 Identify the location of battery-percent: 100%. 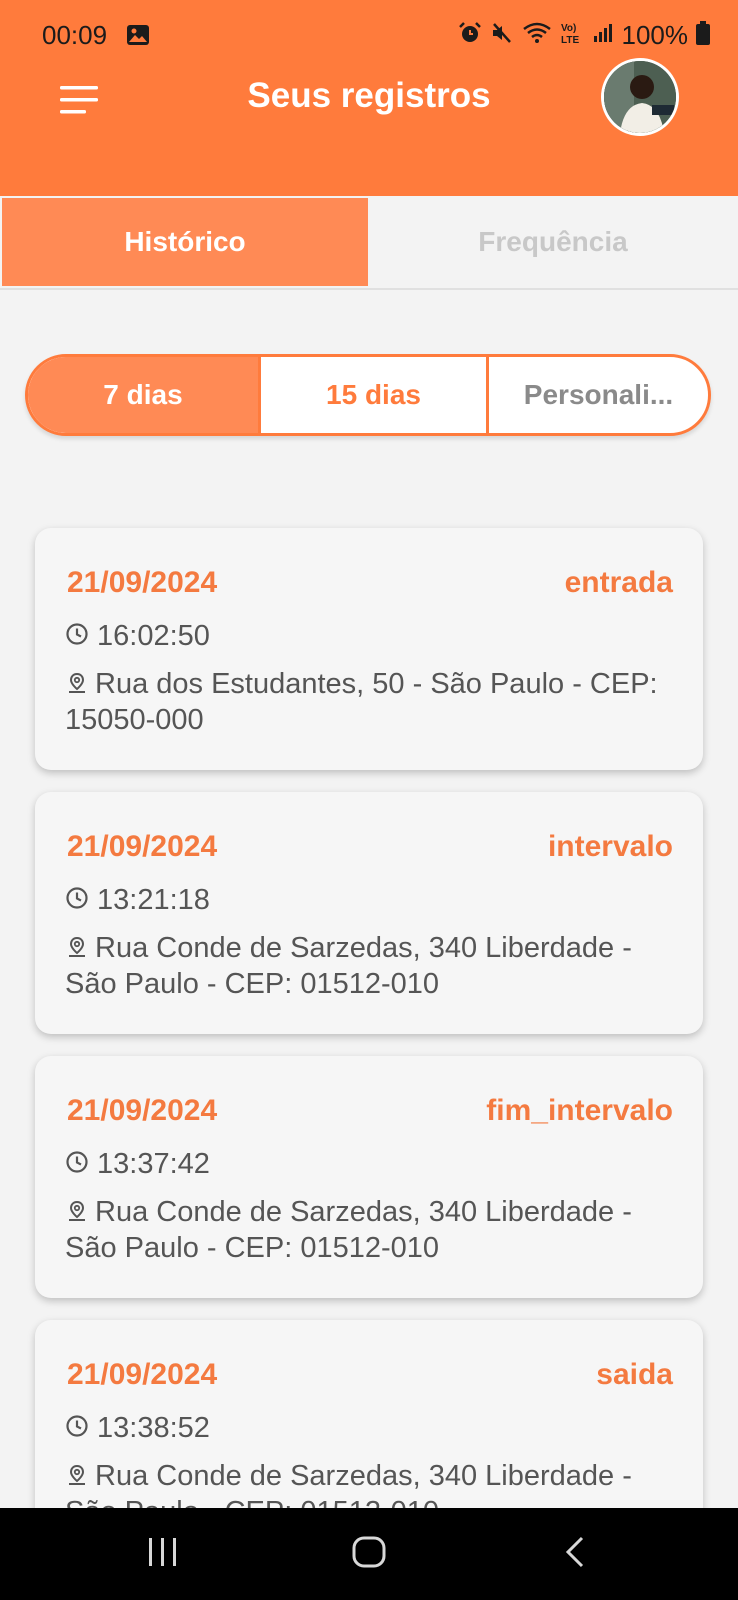
(655, 34).